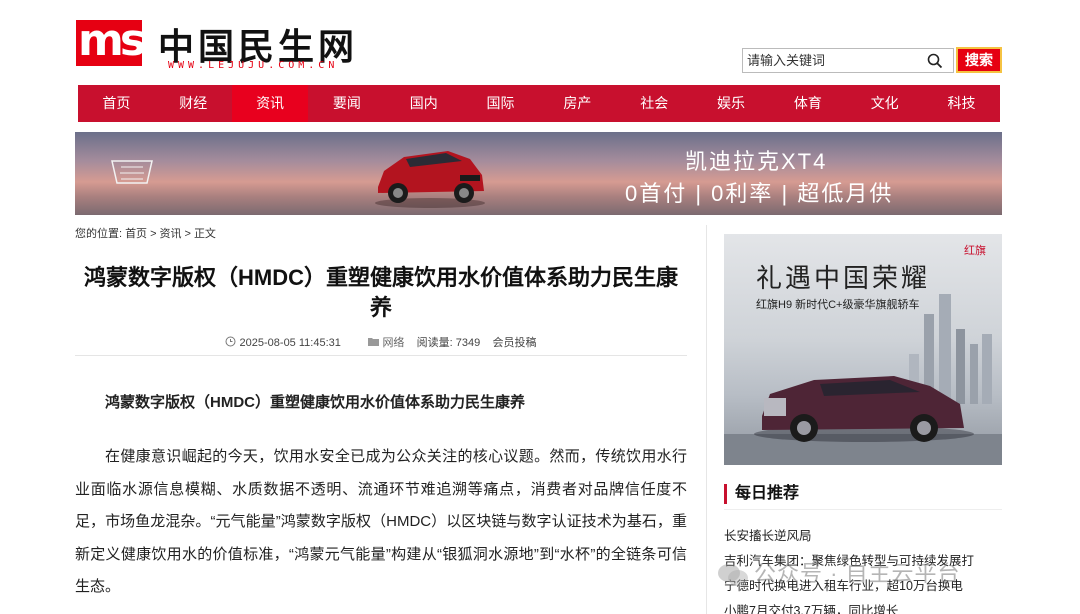 Image resolution: width=1080 pixels, height=614 pixels. I want to click on nav-item-sports: 体育, so click(807, 103).